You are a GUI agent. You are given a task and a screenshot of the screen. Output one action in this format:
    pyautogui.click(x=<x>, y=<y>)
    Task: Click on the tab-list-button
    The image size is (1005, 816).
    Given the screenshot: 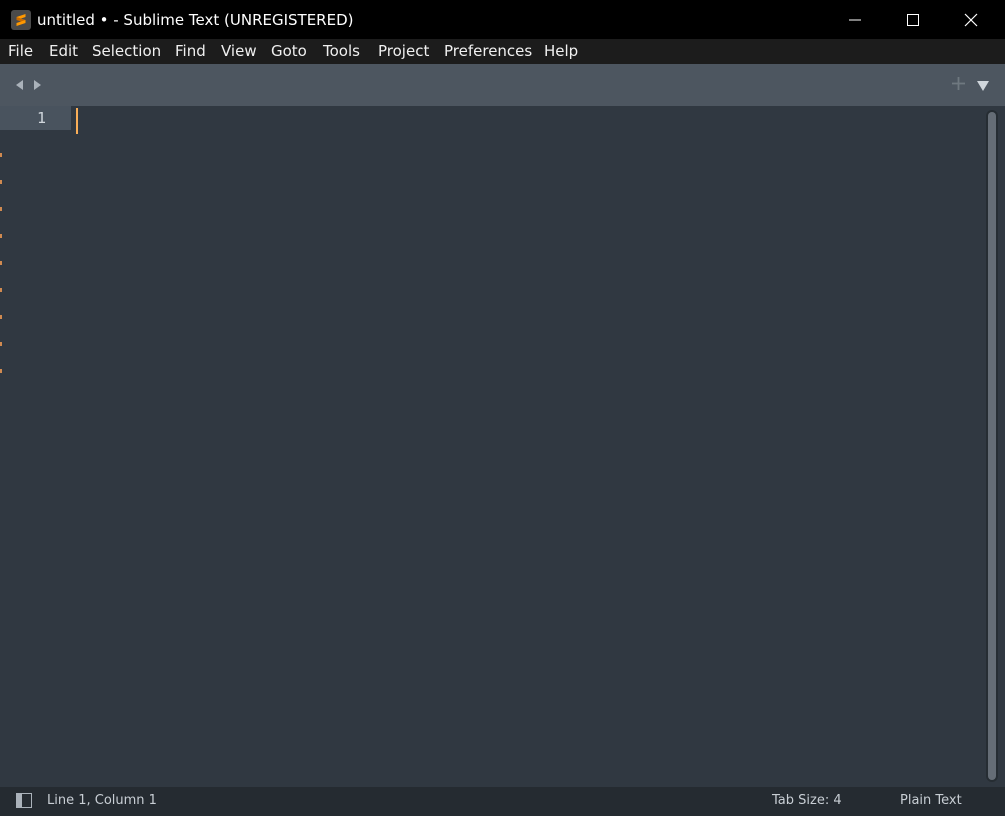 What is the action you would take?
    pyautogui.click(x=983, y=86)
    